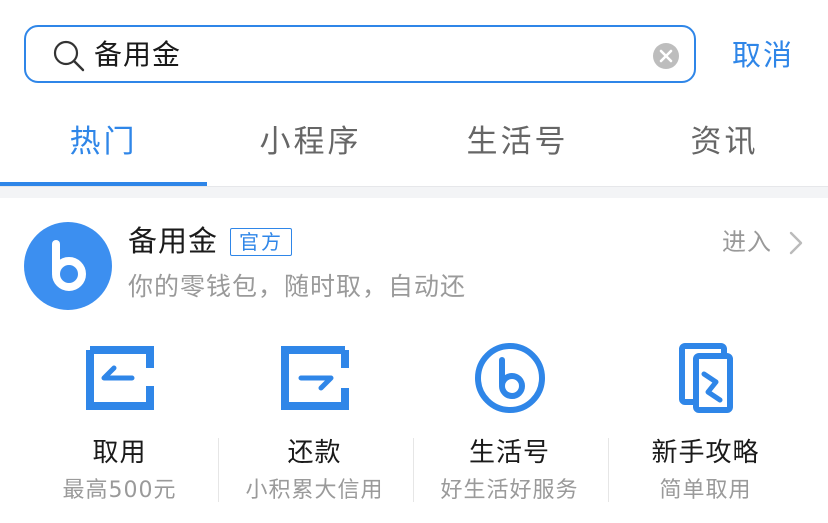 This screenshot has width=828, height=523. I want to click on result-tabs: 热门 小程序 生活号 资讯, so click(414, 147).